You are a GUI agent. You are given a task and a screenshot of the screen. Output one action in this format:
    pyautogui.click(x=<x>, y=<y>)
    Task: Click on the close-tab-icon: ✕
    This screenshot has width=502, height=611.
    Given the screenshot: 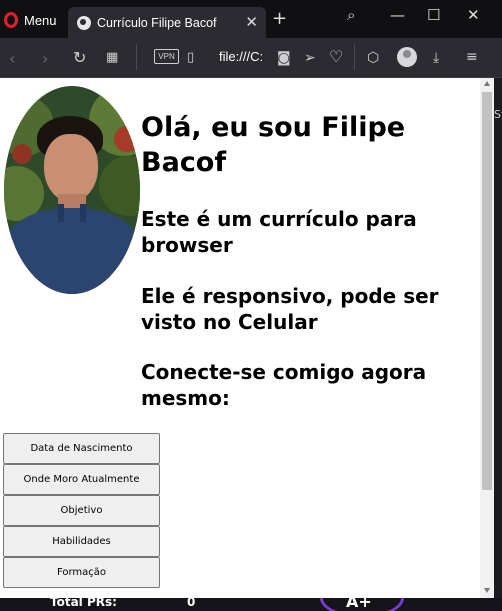 What is the action you would take?
    pyautogui.click(x=251, y=22)
    